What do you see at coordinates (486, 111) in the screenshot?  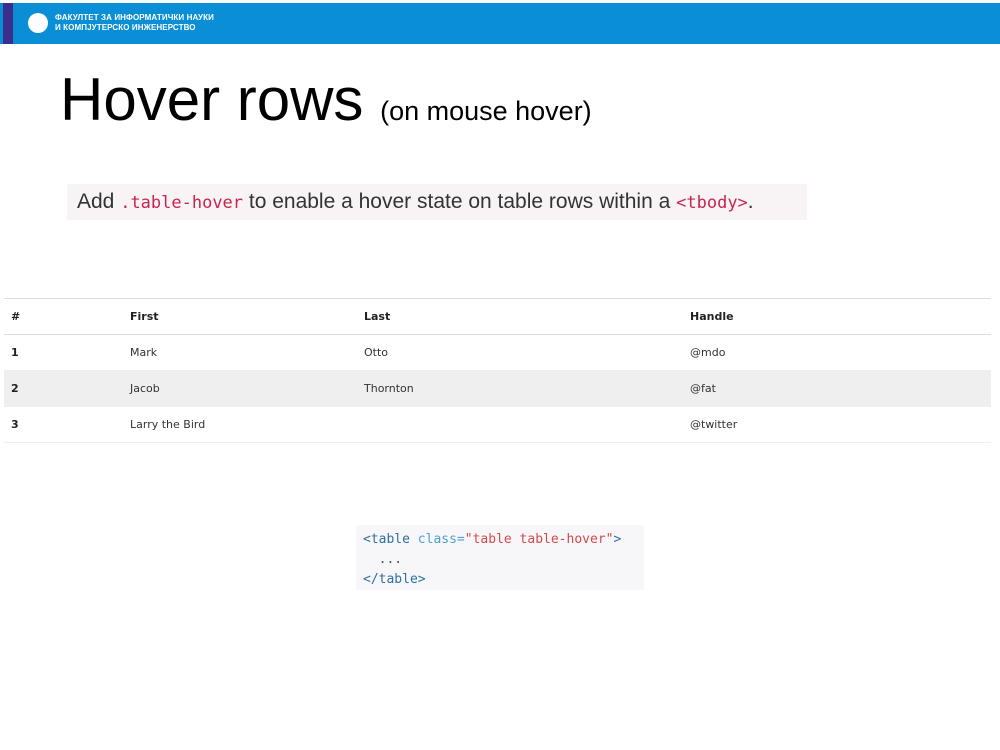 I see `slide-subtitle: (on mouse hover)` at bounding box center [486, 111].